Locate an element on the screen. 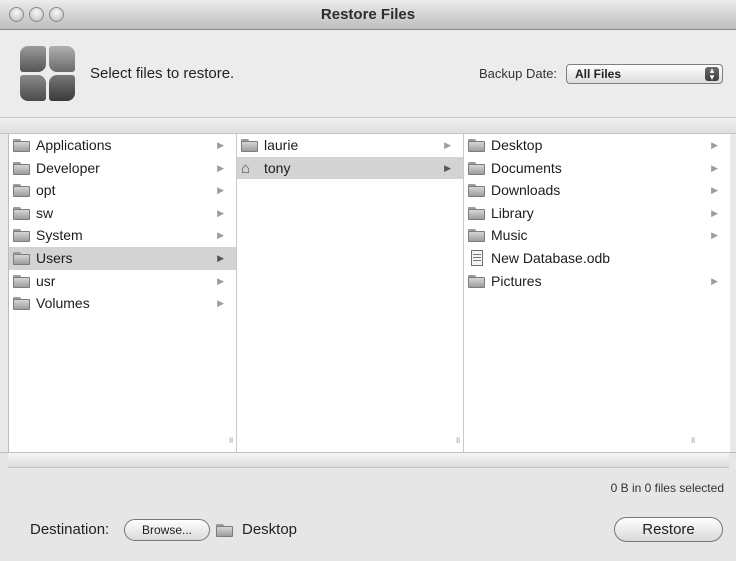  browser-item-label: usr is located at coordinates (46, 280).